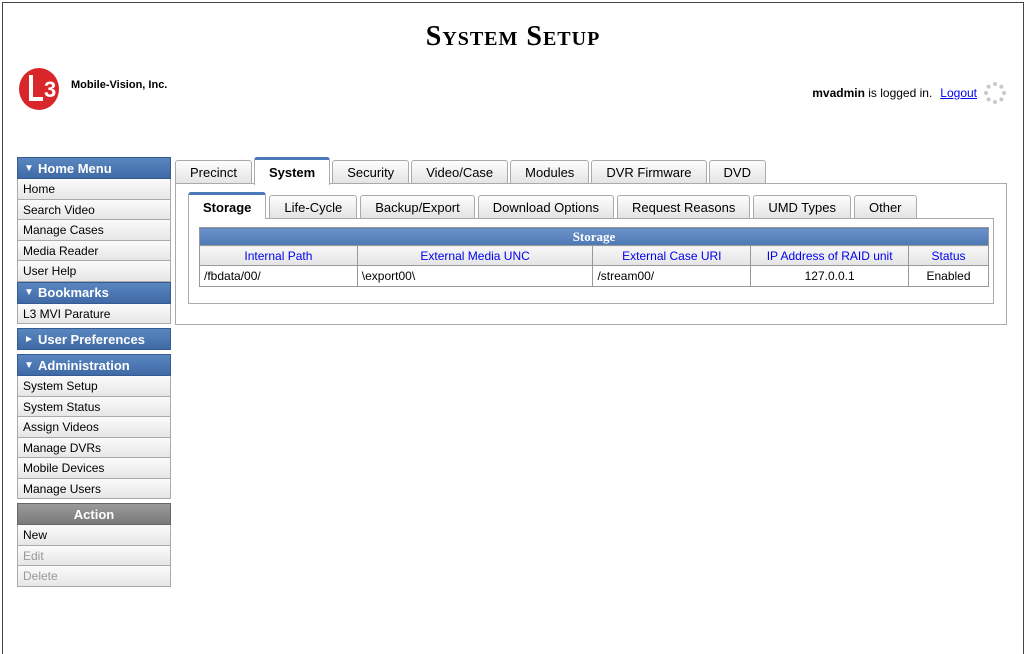 The width and height of the screenshot is (1028, 654). Describe the element at coordinates (838, 93) in the screenshot. I see `username: mvadmin` at that location.